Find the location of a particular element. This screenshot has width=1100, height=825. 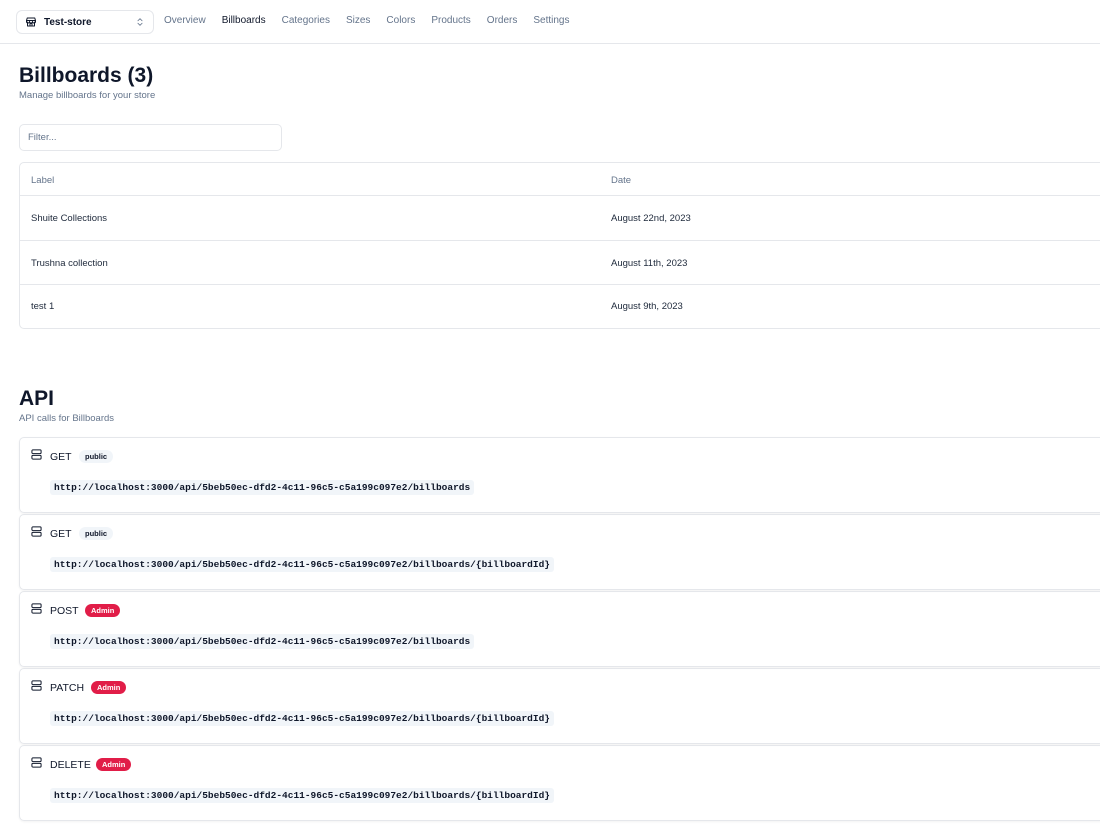

table-header-row: Label Date is located at coordinates (560, 179).